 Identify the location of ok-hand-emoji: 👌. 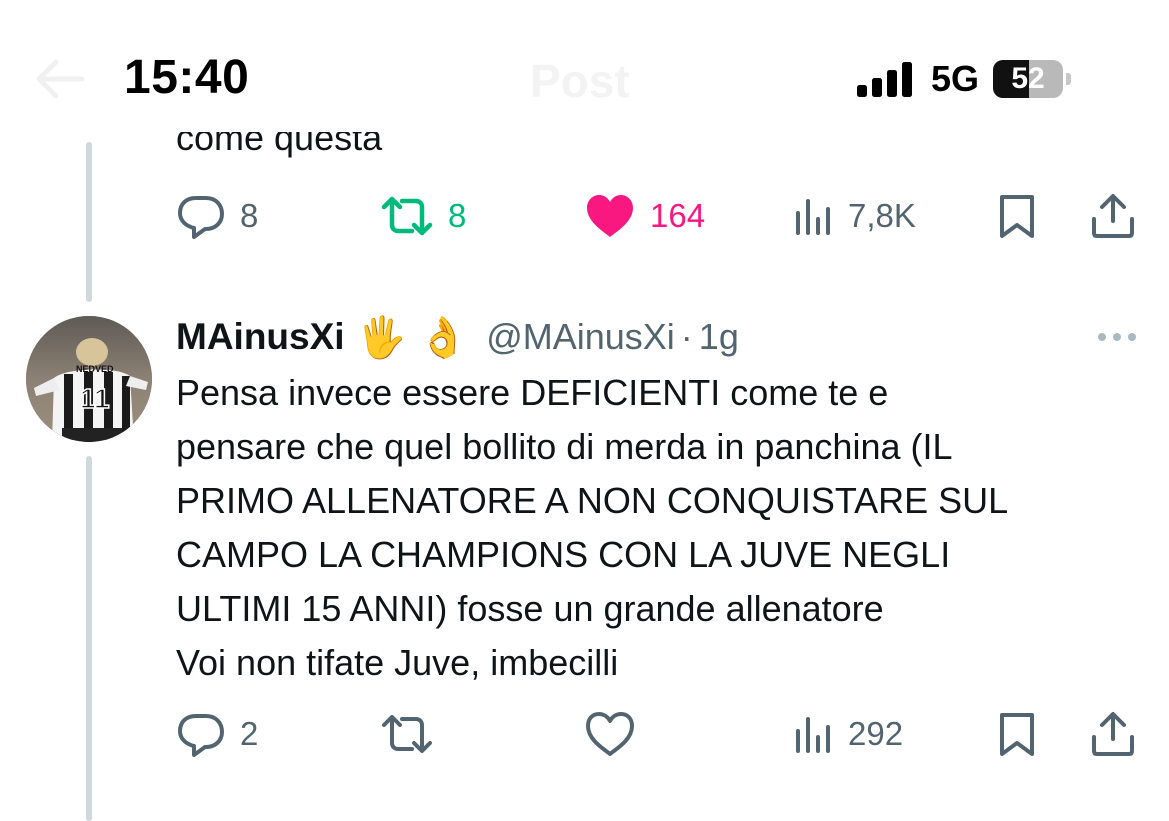
(443, 337).